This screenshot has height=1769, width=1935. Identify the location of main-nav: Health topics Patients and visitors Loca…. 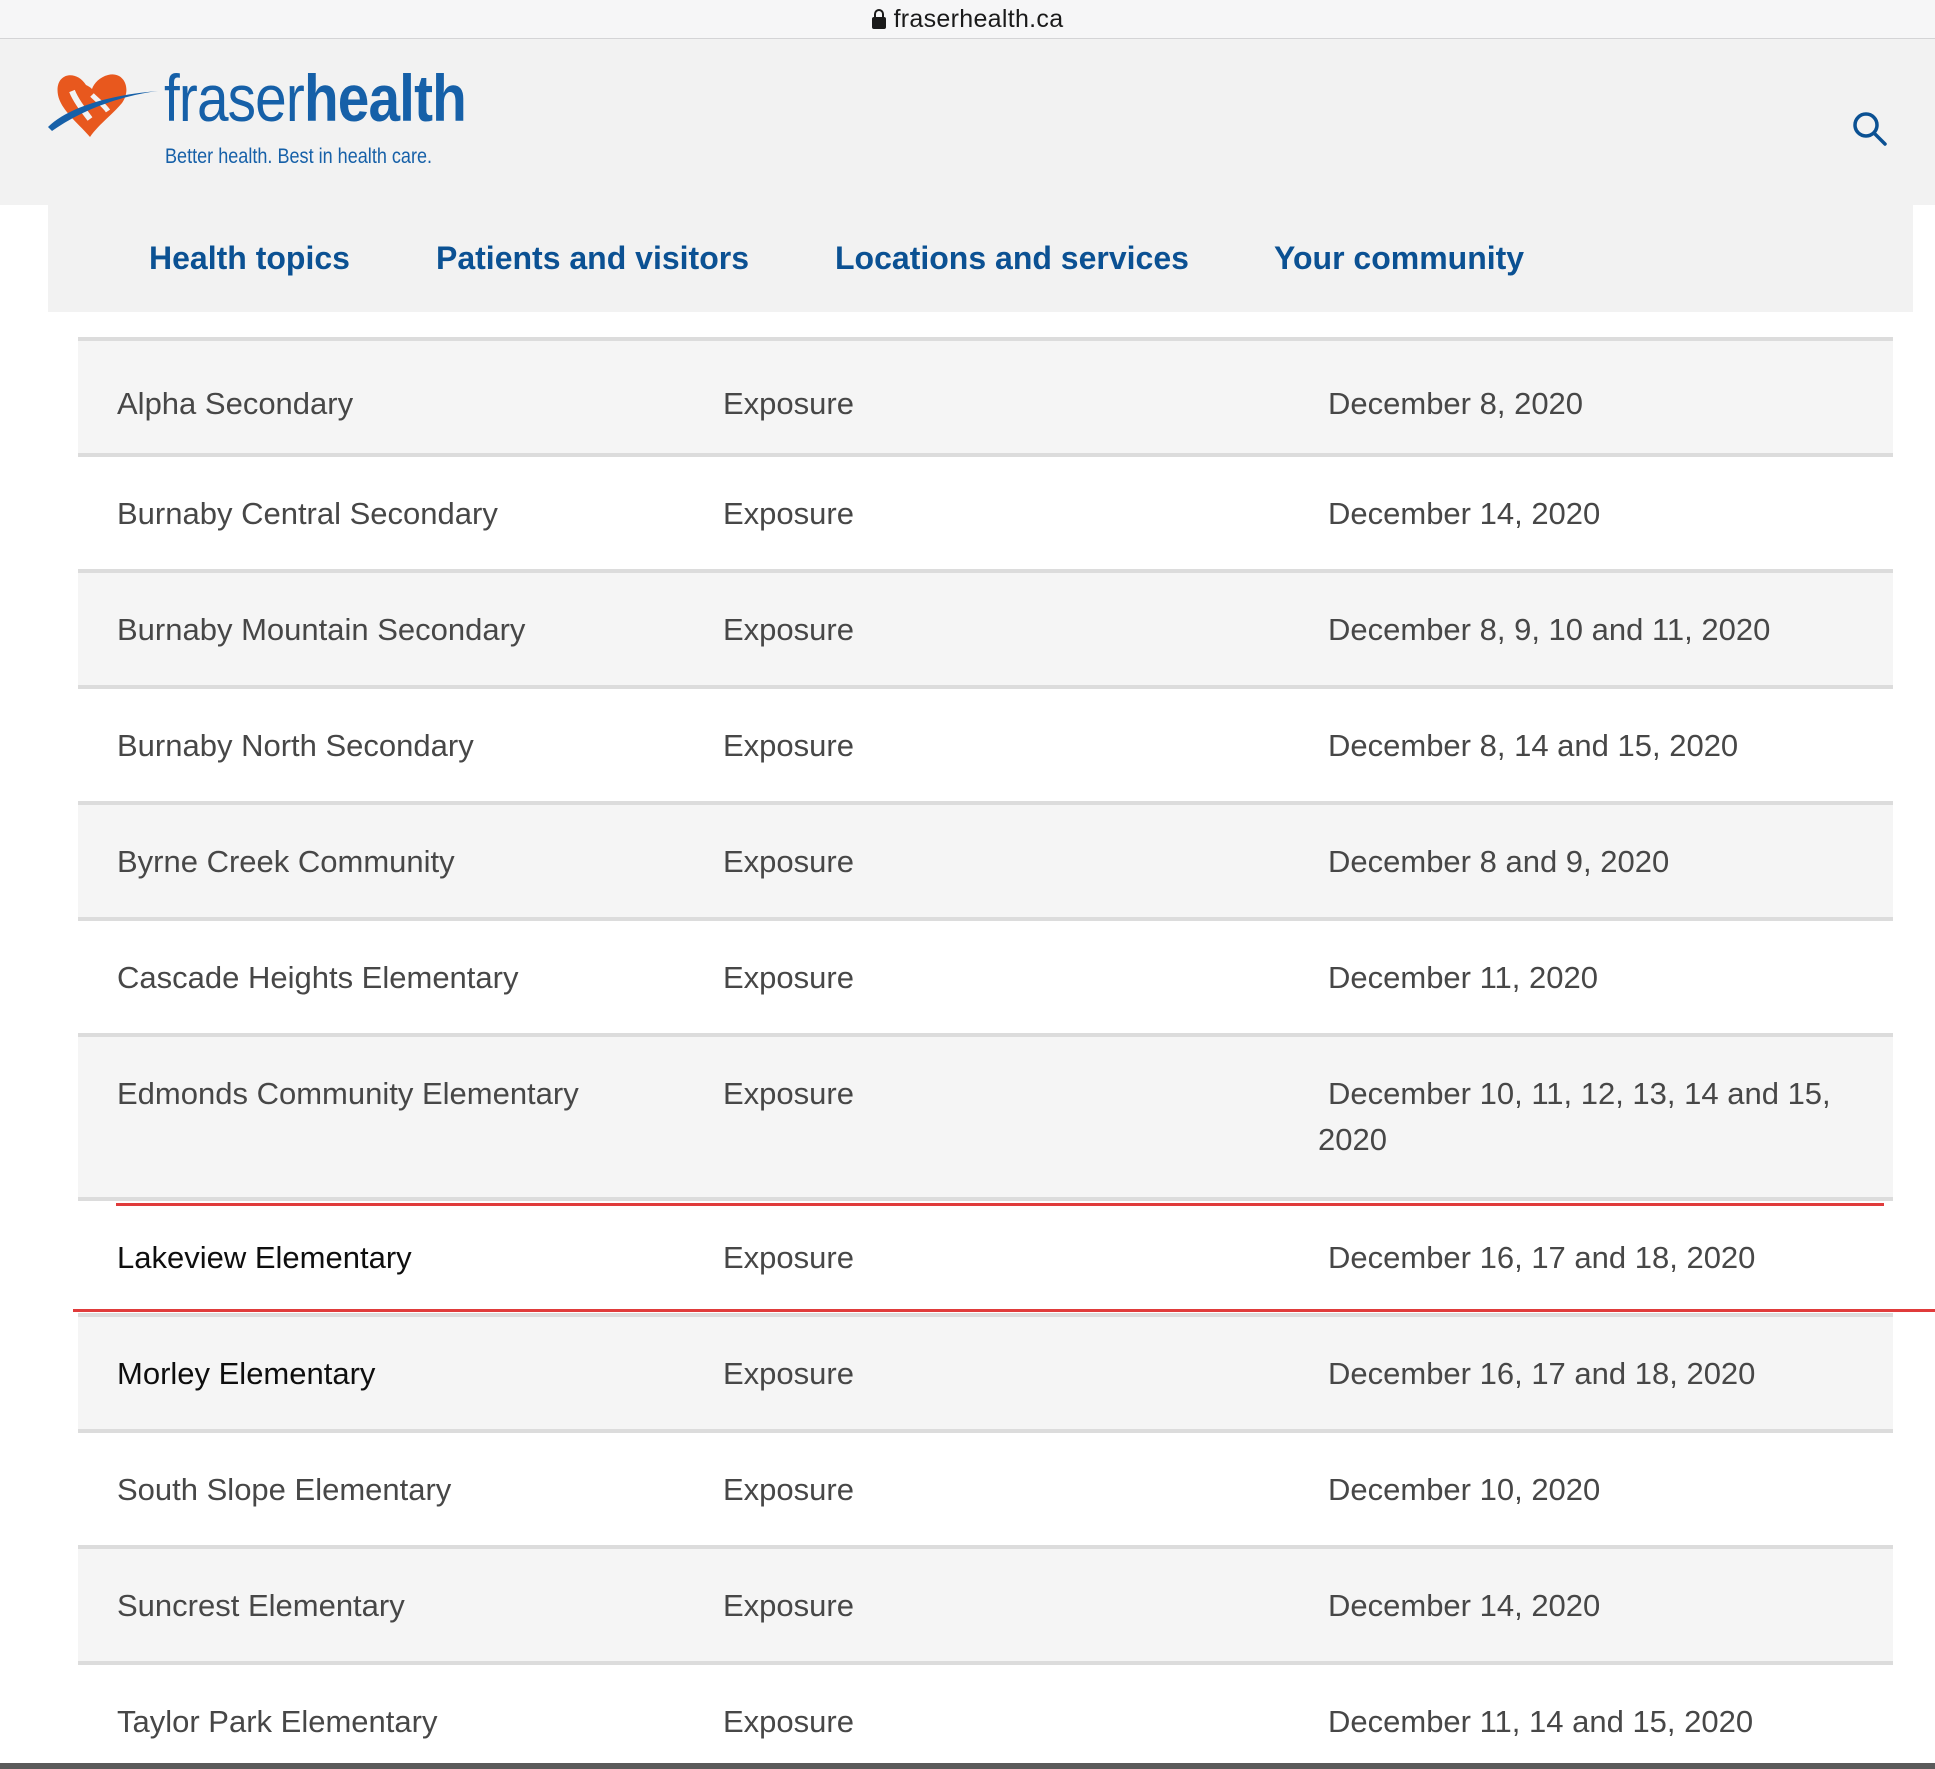
(980, 258).